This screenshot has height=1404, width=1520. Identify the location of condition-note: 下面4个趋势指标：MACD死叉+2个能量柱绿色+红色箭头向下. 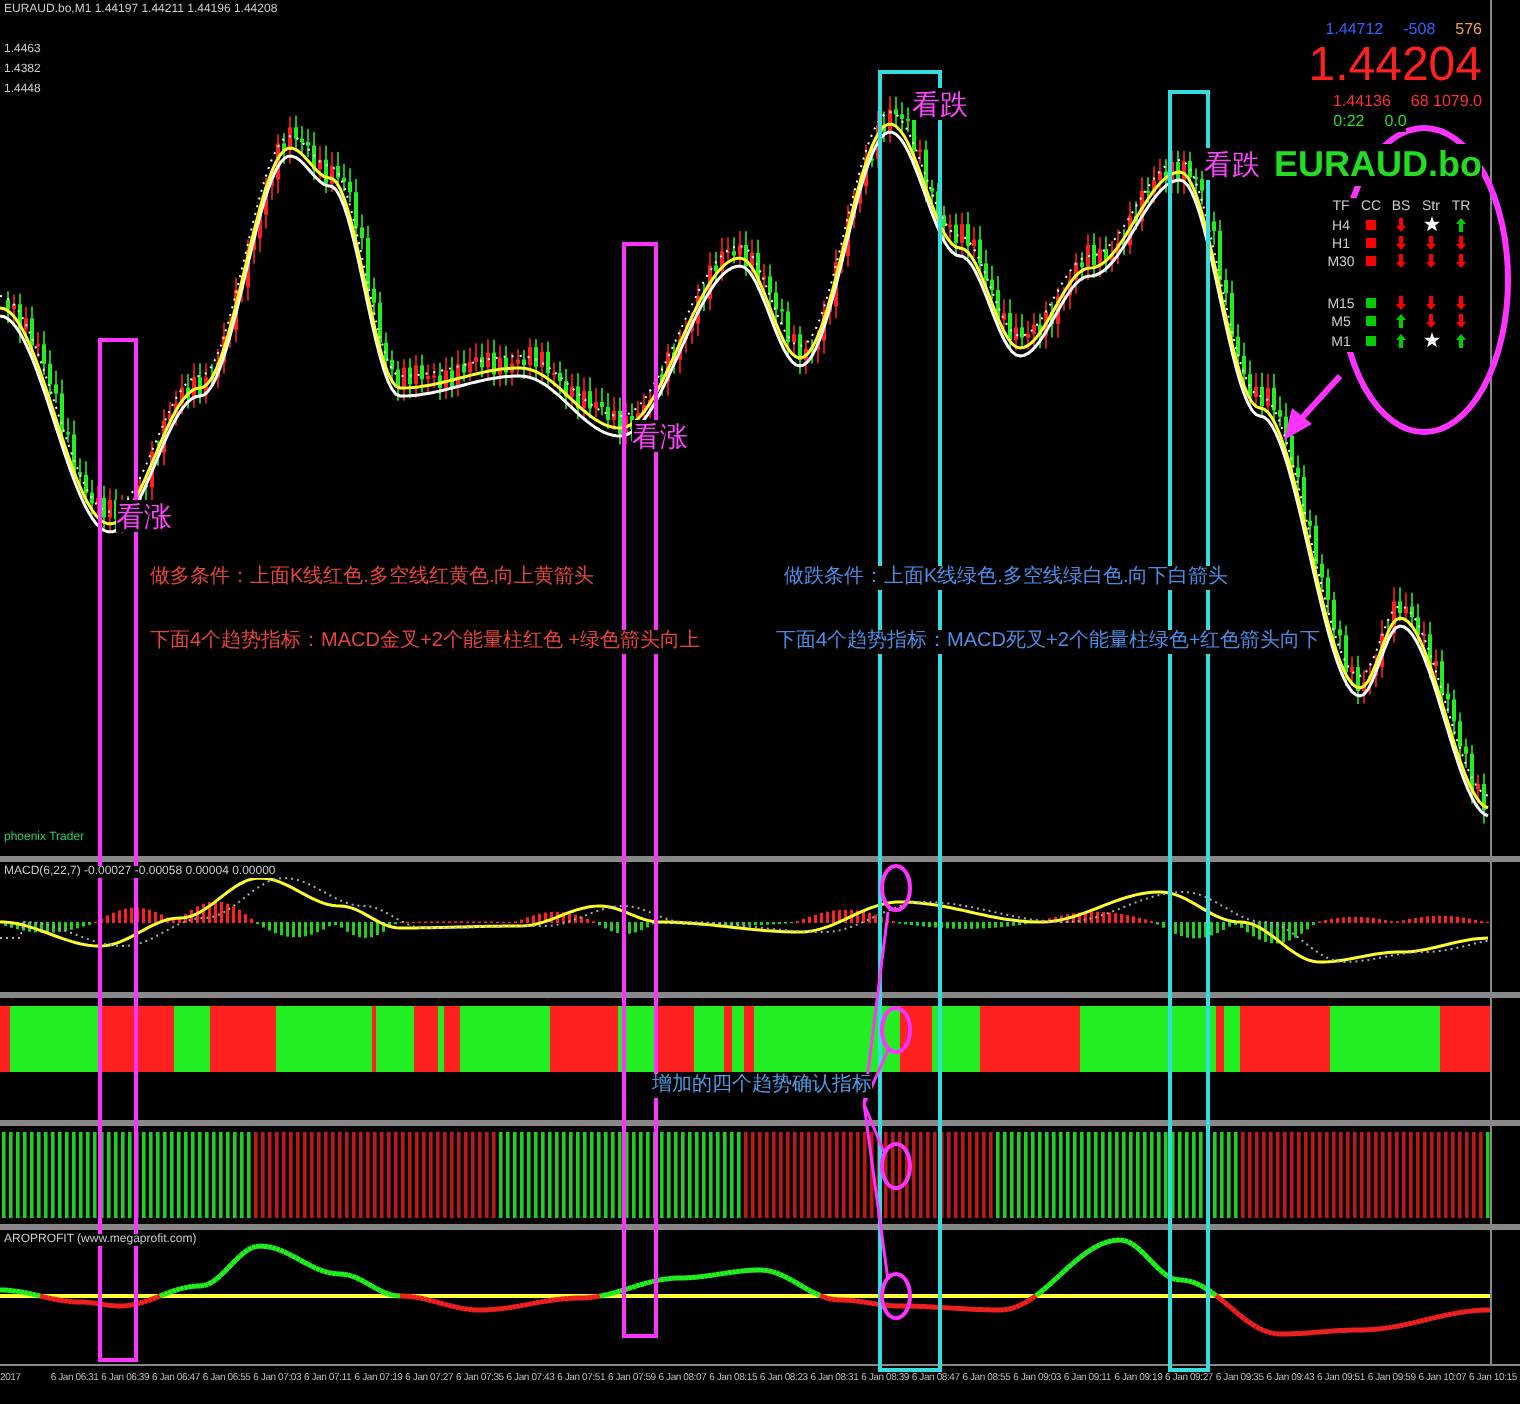
(1048, 641).